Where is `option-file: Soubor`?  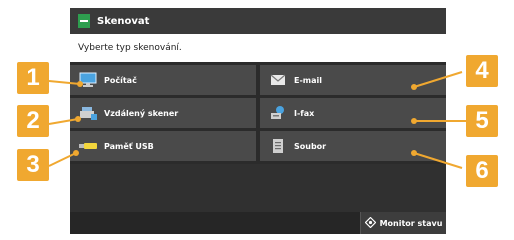 option-file: Soubor is located at coordinates (353, 146).